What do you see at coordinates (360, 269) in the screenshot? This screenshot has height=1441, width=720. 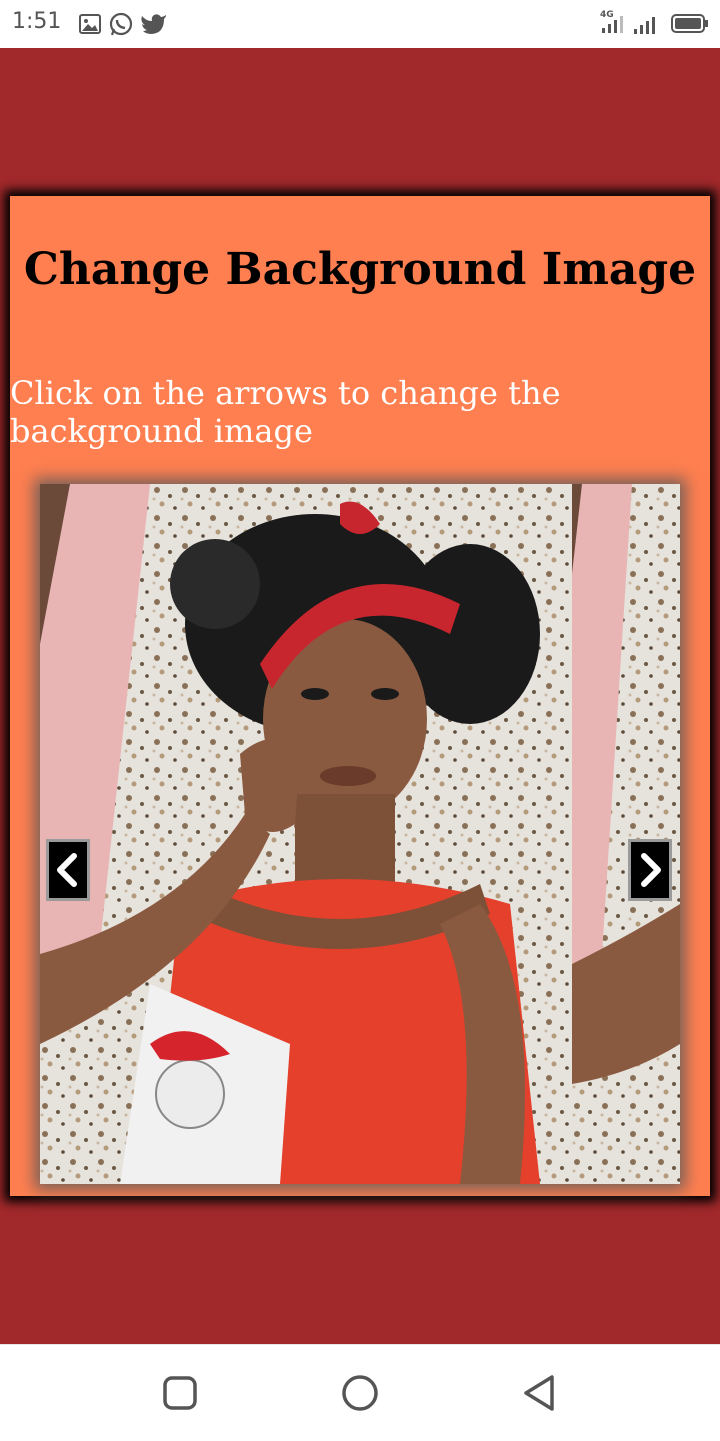 I see `page-title: Change Background Image` at bounding box center [360, 269].